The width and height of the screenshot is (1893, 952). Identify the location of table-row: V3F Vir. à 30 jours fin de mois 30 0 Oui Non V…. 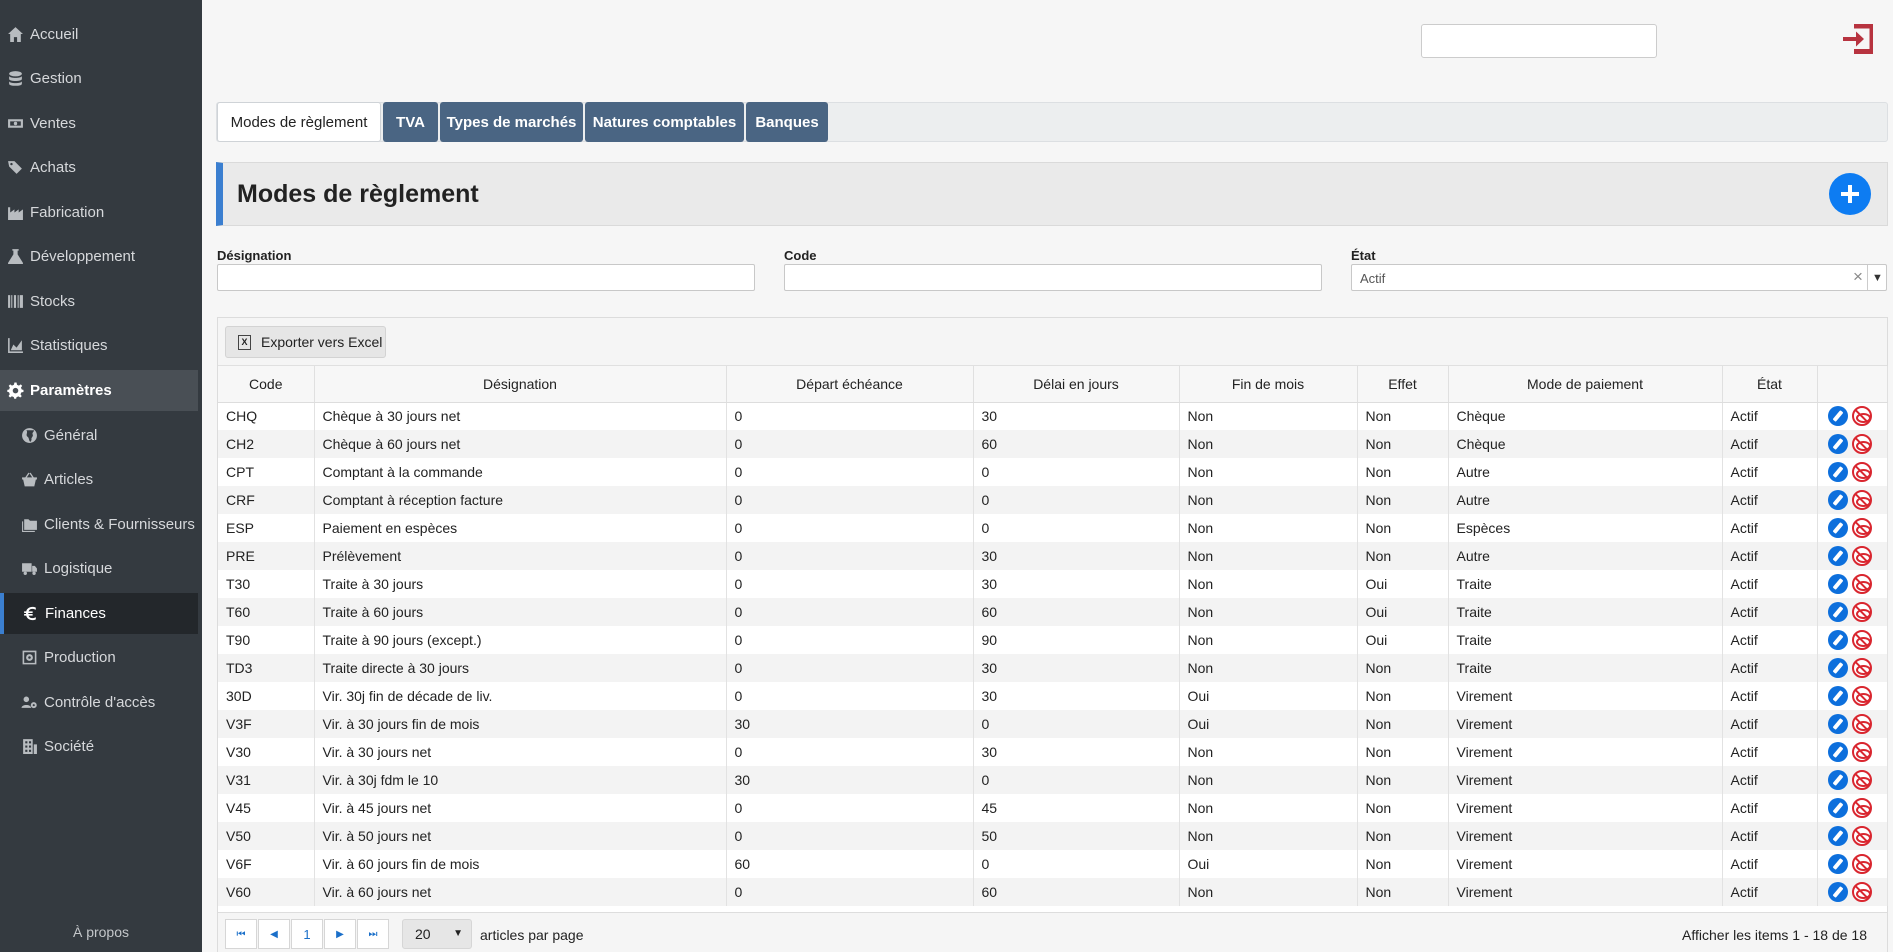
(1053, 724).